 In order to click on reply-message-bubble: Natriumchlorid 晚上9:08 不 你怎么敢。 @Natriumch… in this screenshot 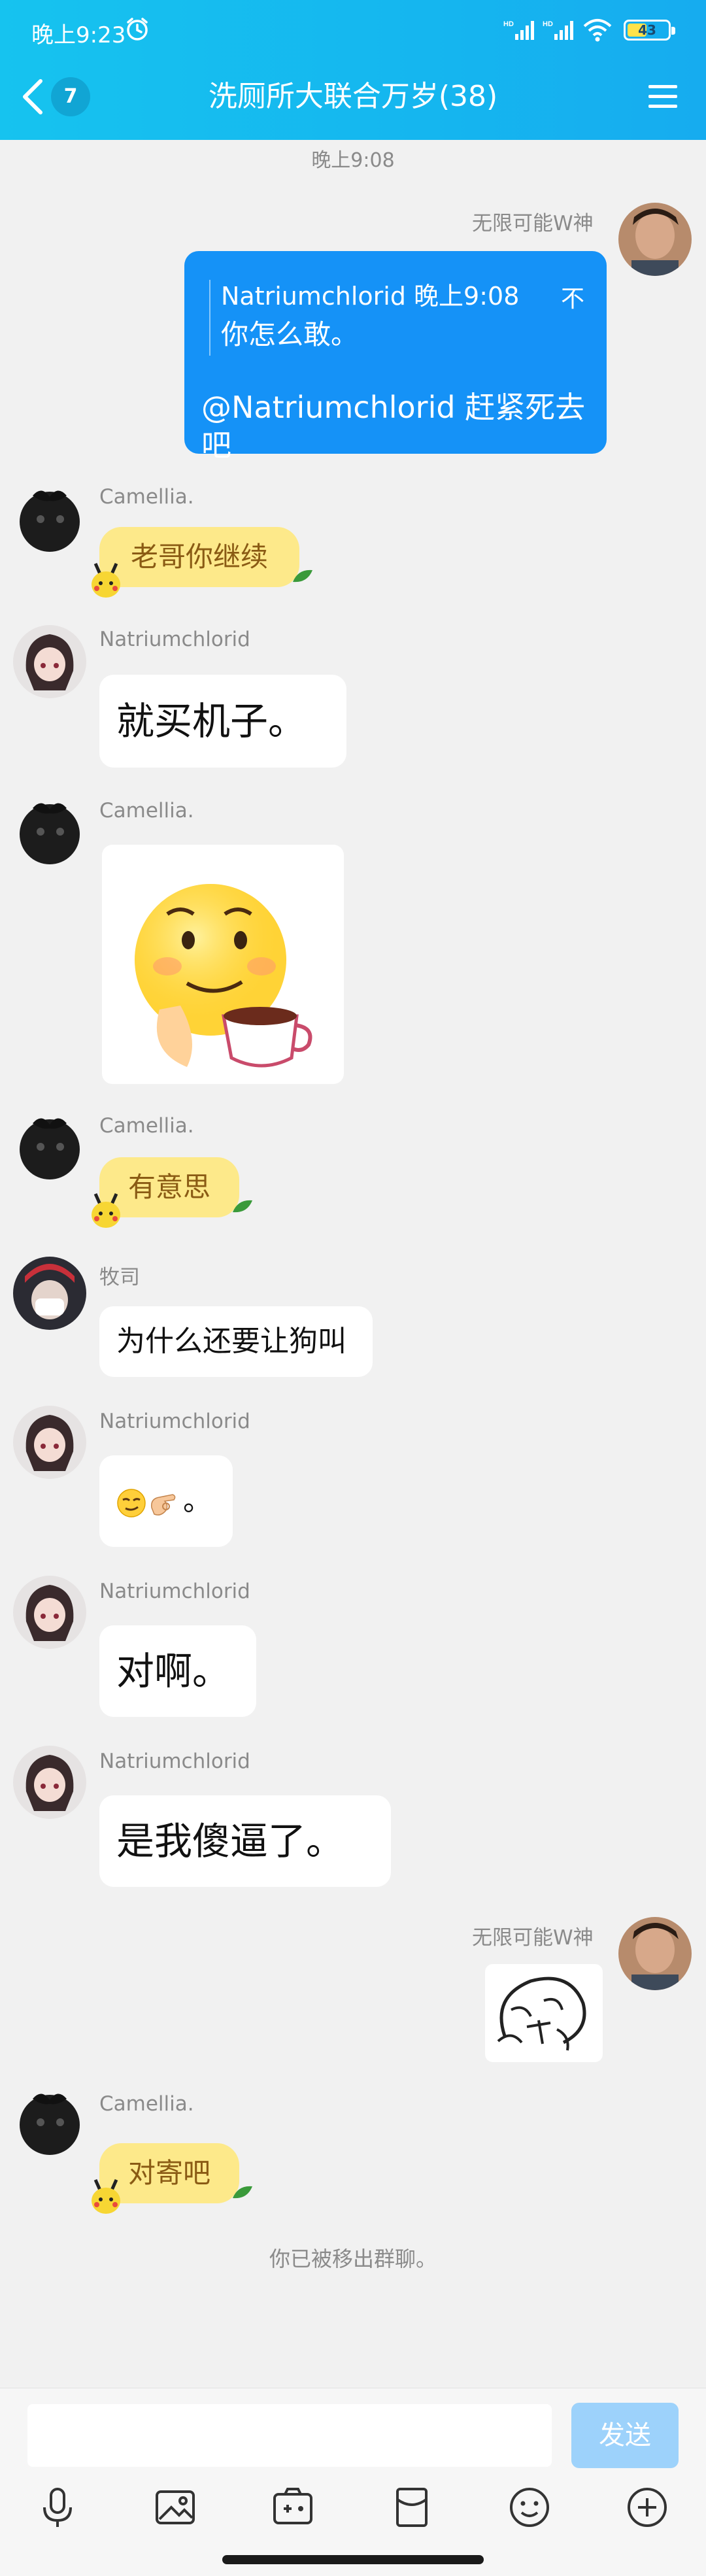, I will do `click(395, 357)`.